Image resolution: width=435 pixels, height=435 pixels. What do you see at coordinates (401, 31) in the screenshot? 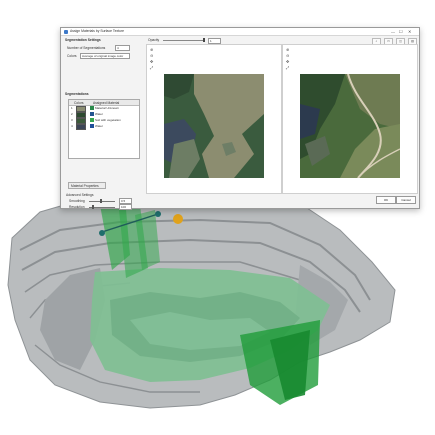
I see `maximize-icon: ☐` at bounding box center [401, 31].